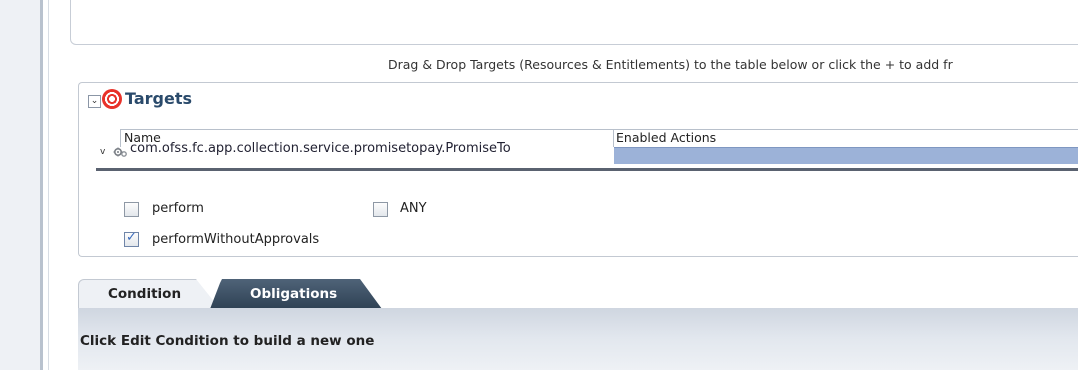  I want to click on any-label: ANY, so click(413, 208).